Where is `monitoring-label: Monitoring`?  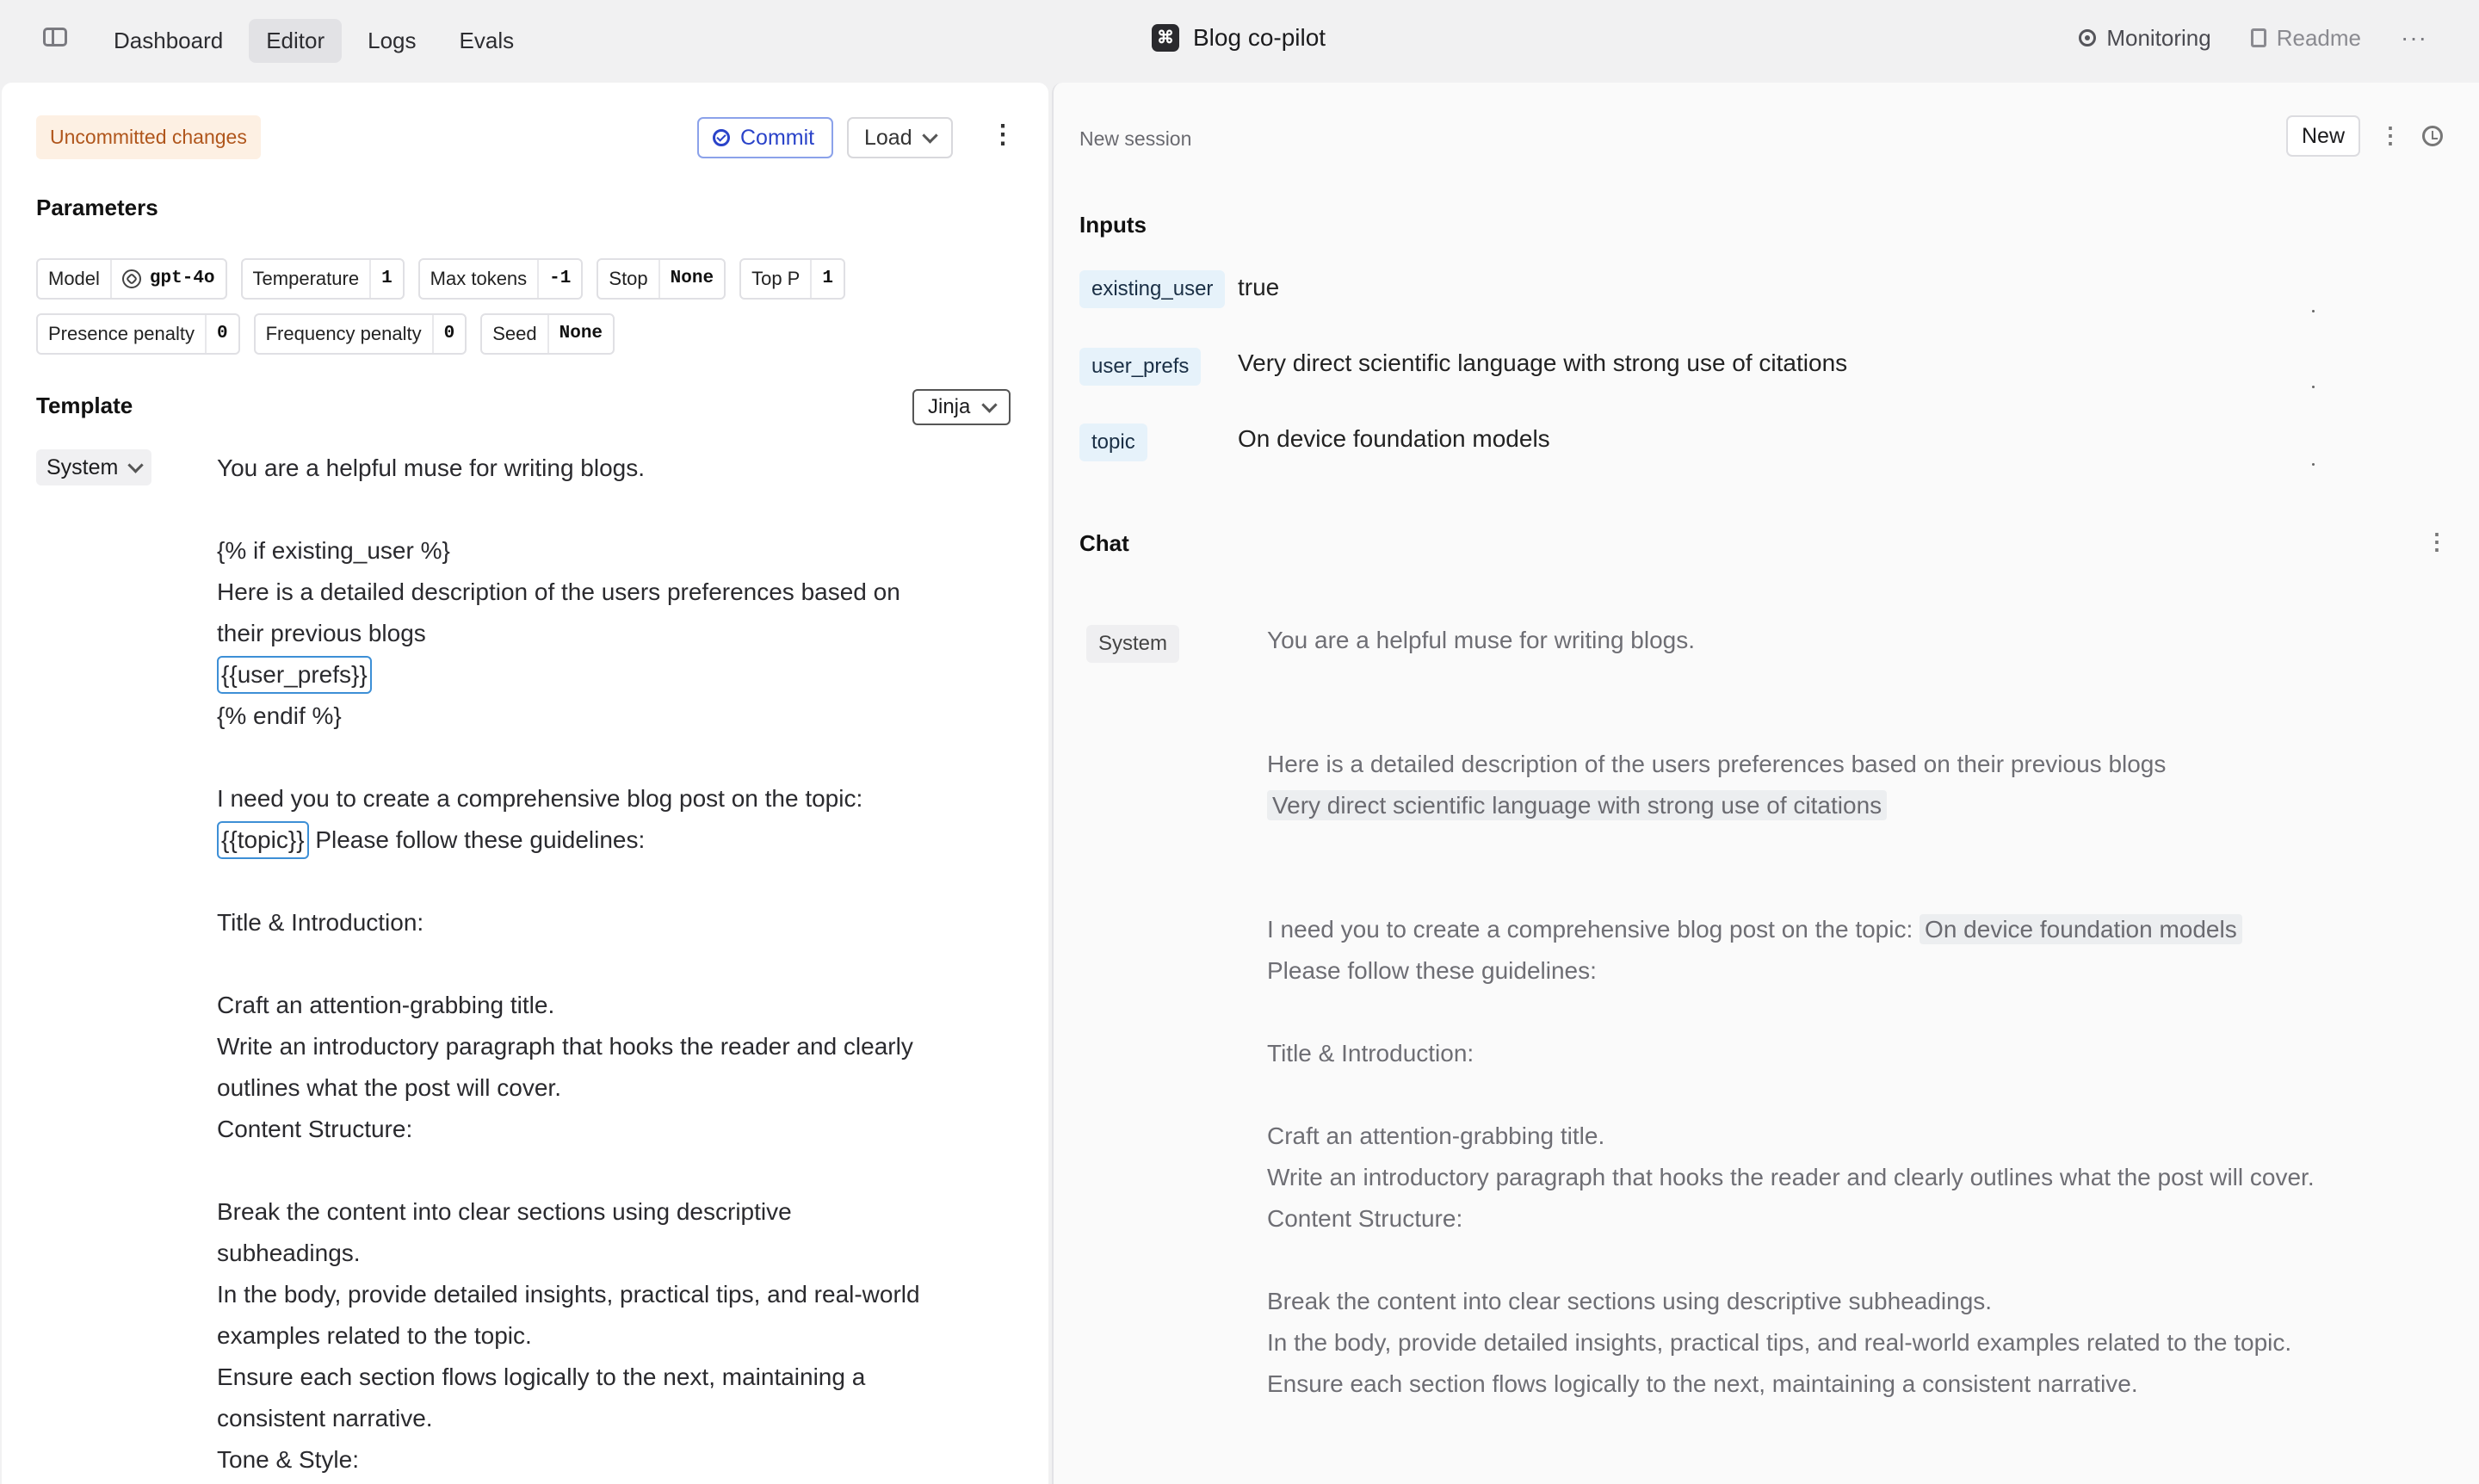 monitoring-label: Monitoring is located at coordinates (2158, 37).